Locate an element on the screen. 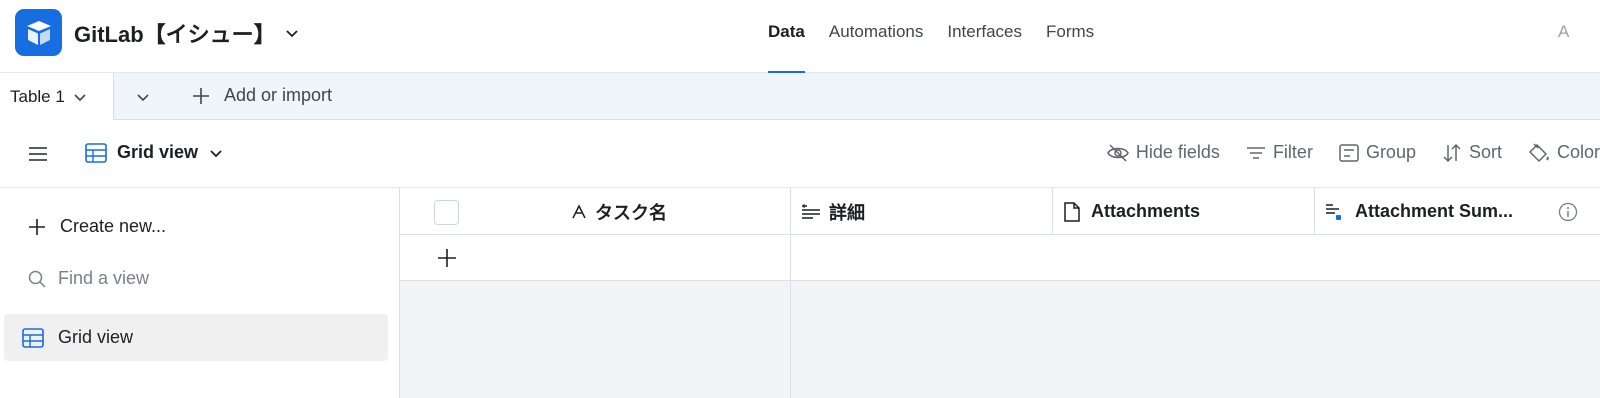 Image resolution: width=1600 pixels, height=398 pixels. column-header-label: タスク名 is located at coordinates (631, 212).